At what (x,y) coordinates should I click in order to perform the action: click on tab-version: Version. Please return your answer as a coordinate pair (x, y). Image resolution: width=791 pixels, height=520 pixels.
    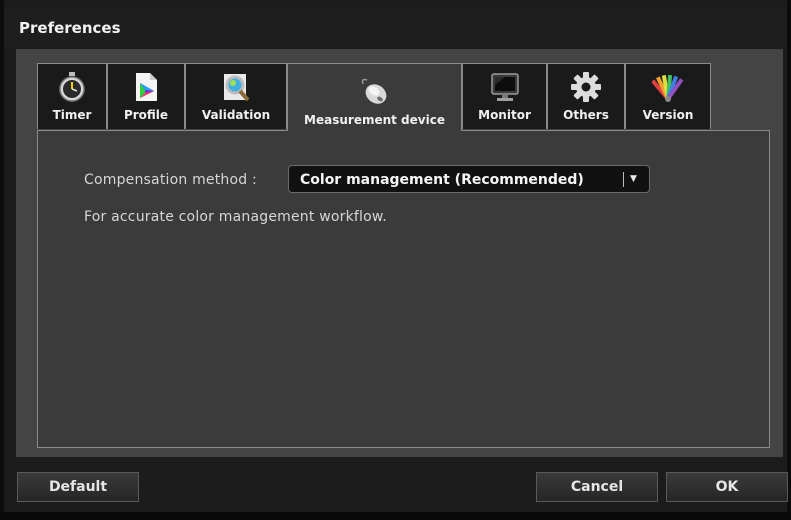
    Looking at the image, I should click on (668, 96).